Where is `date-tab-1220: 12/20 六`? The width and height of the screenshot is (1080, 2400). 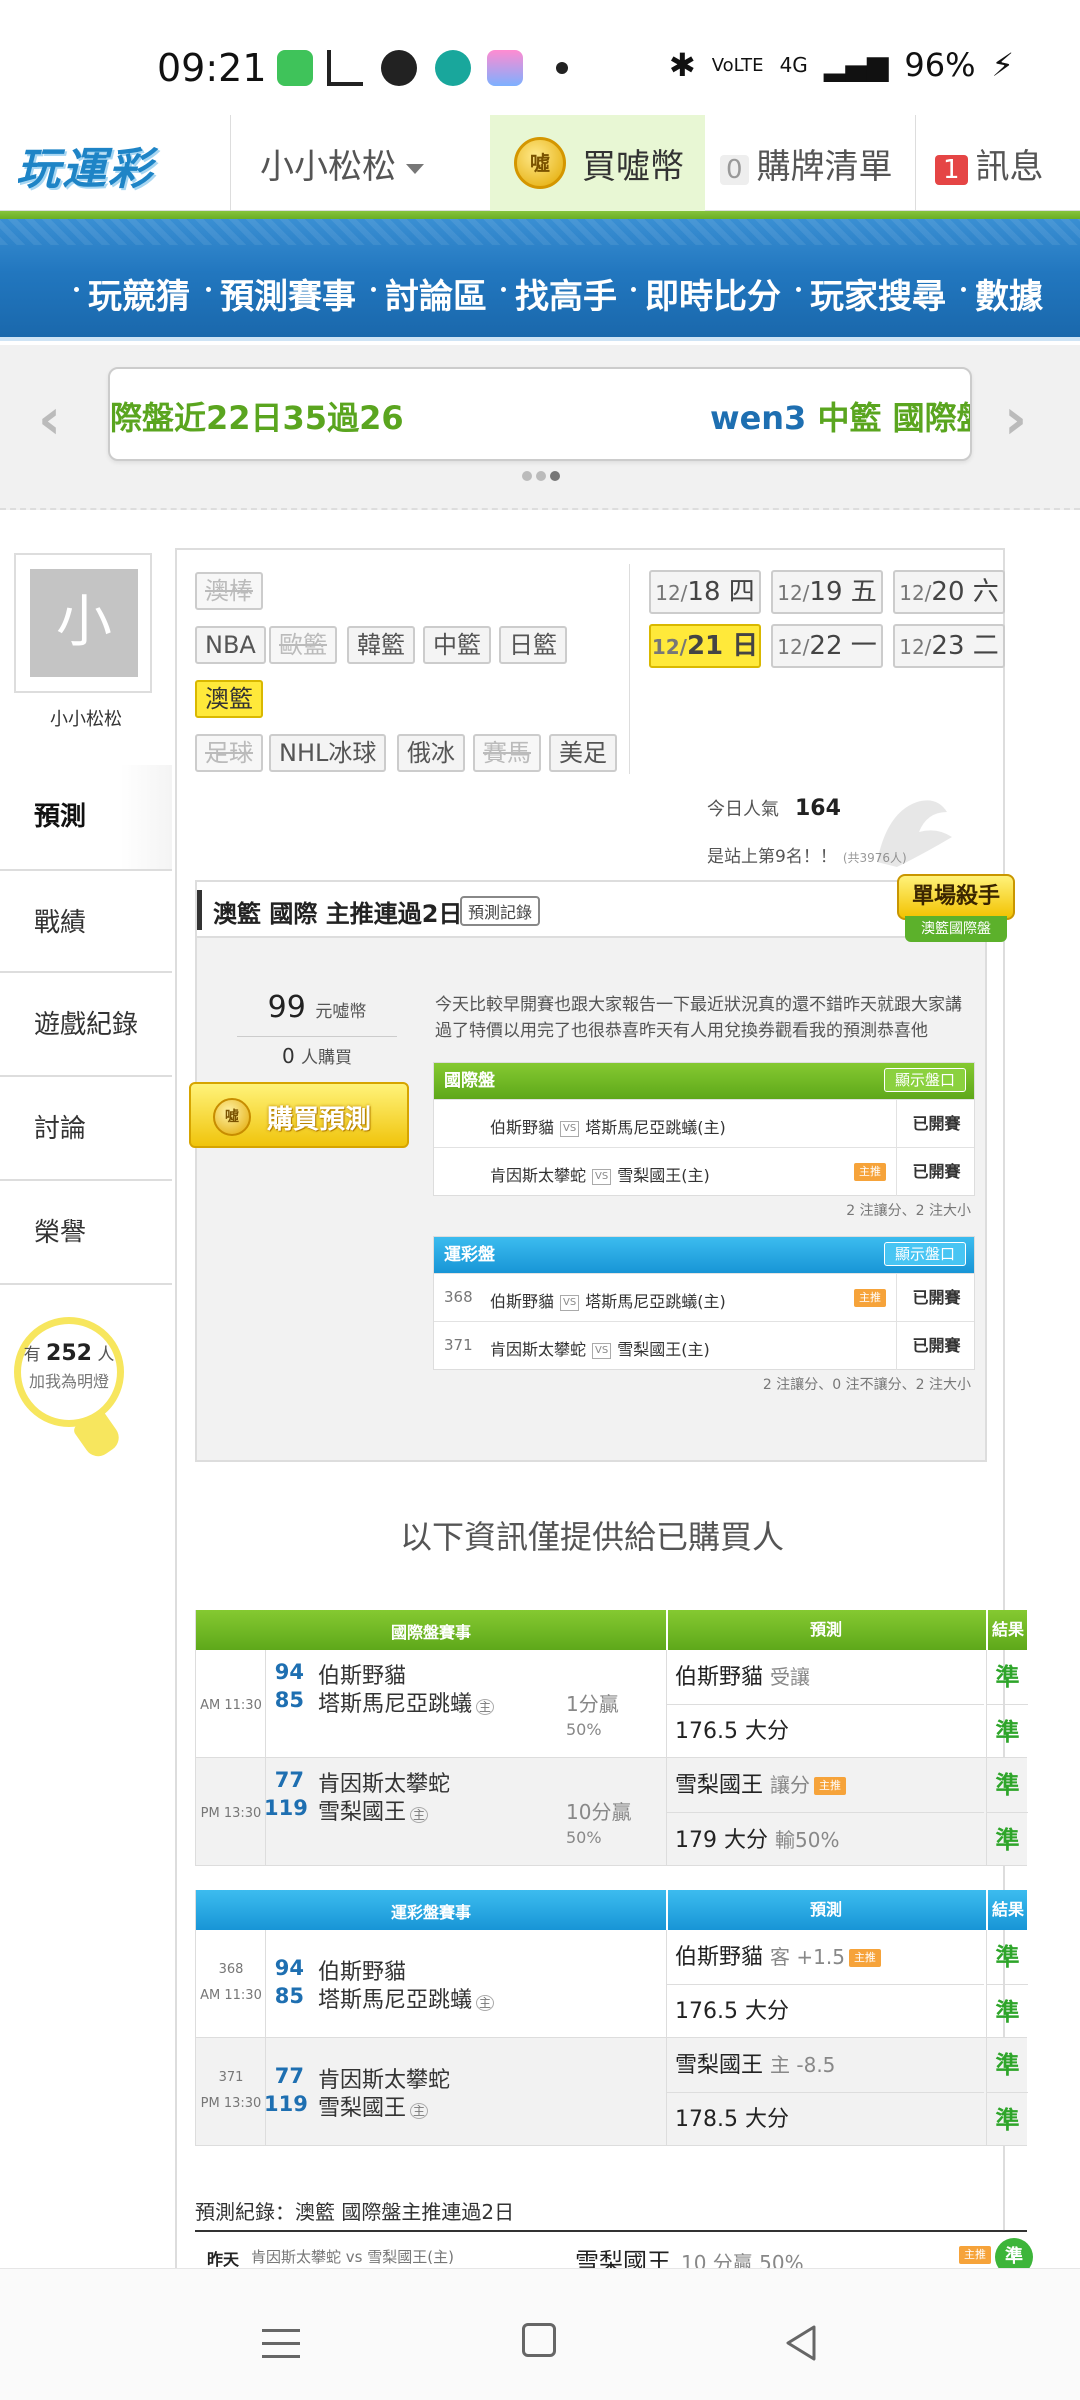
date-tab-1220: 12/20 六 is located at coordinates (949, 592).